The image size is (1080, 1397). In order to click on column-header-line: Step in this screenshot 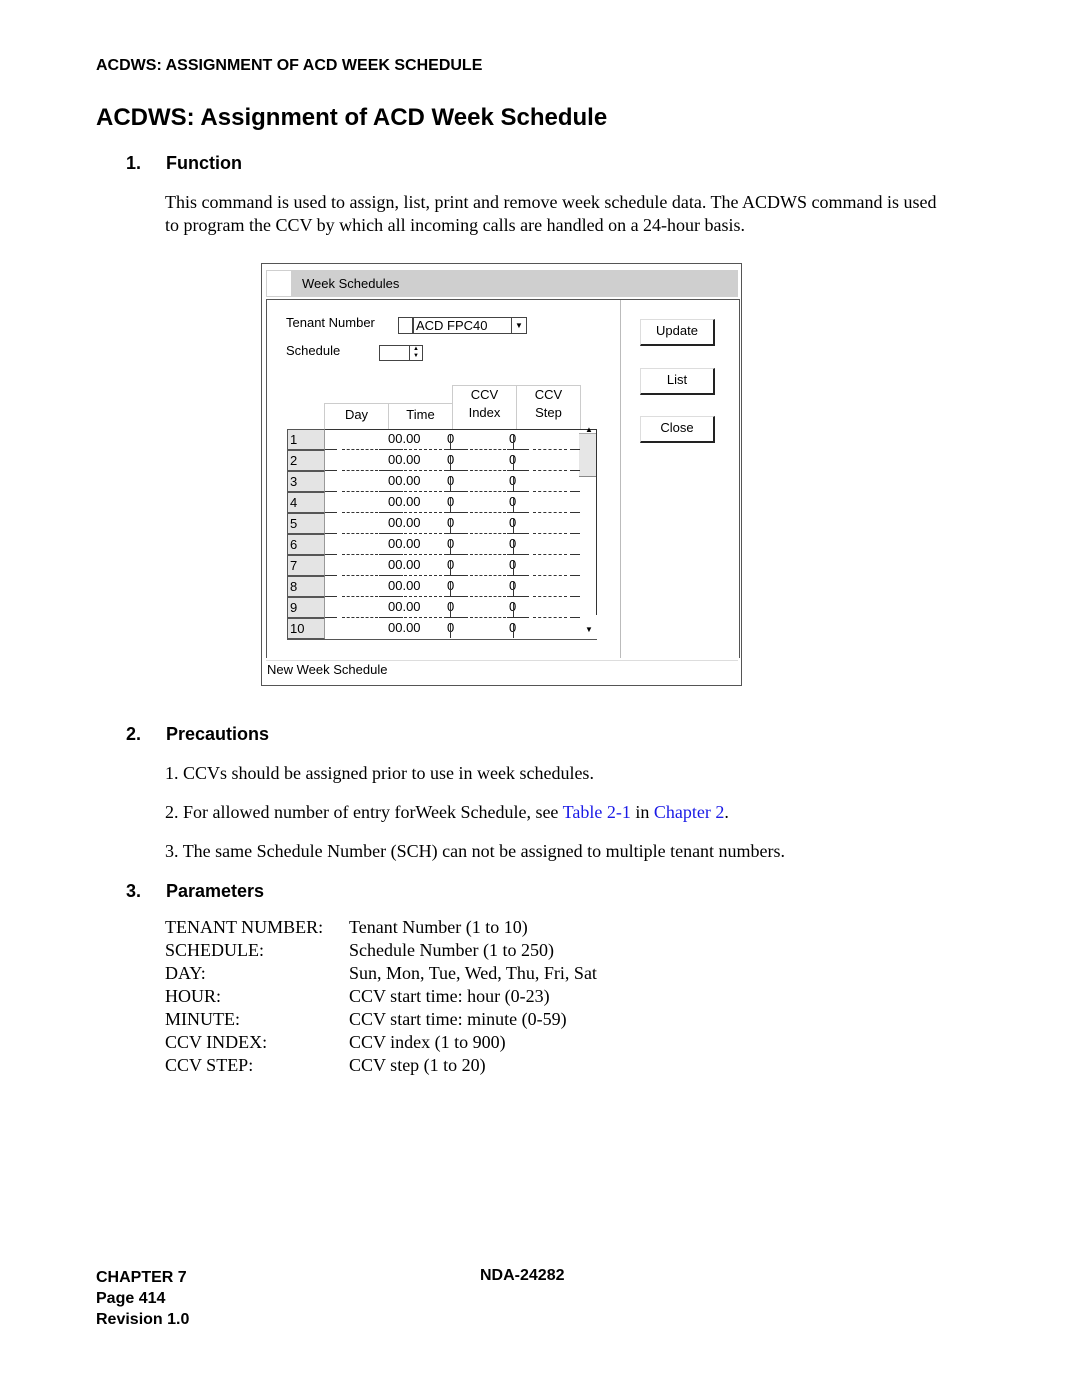, I will do `click(548, 412)`.